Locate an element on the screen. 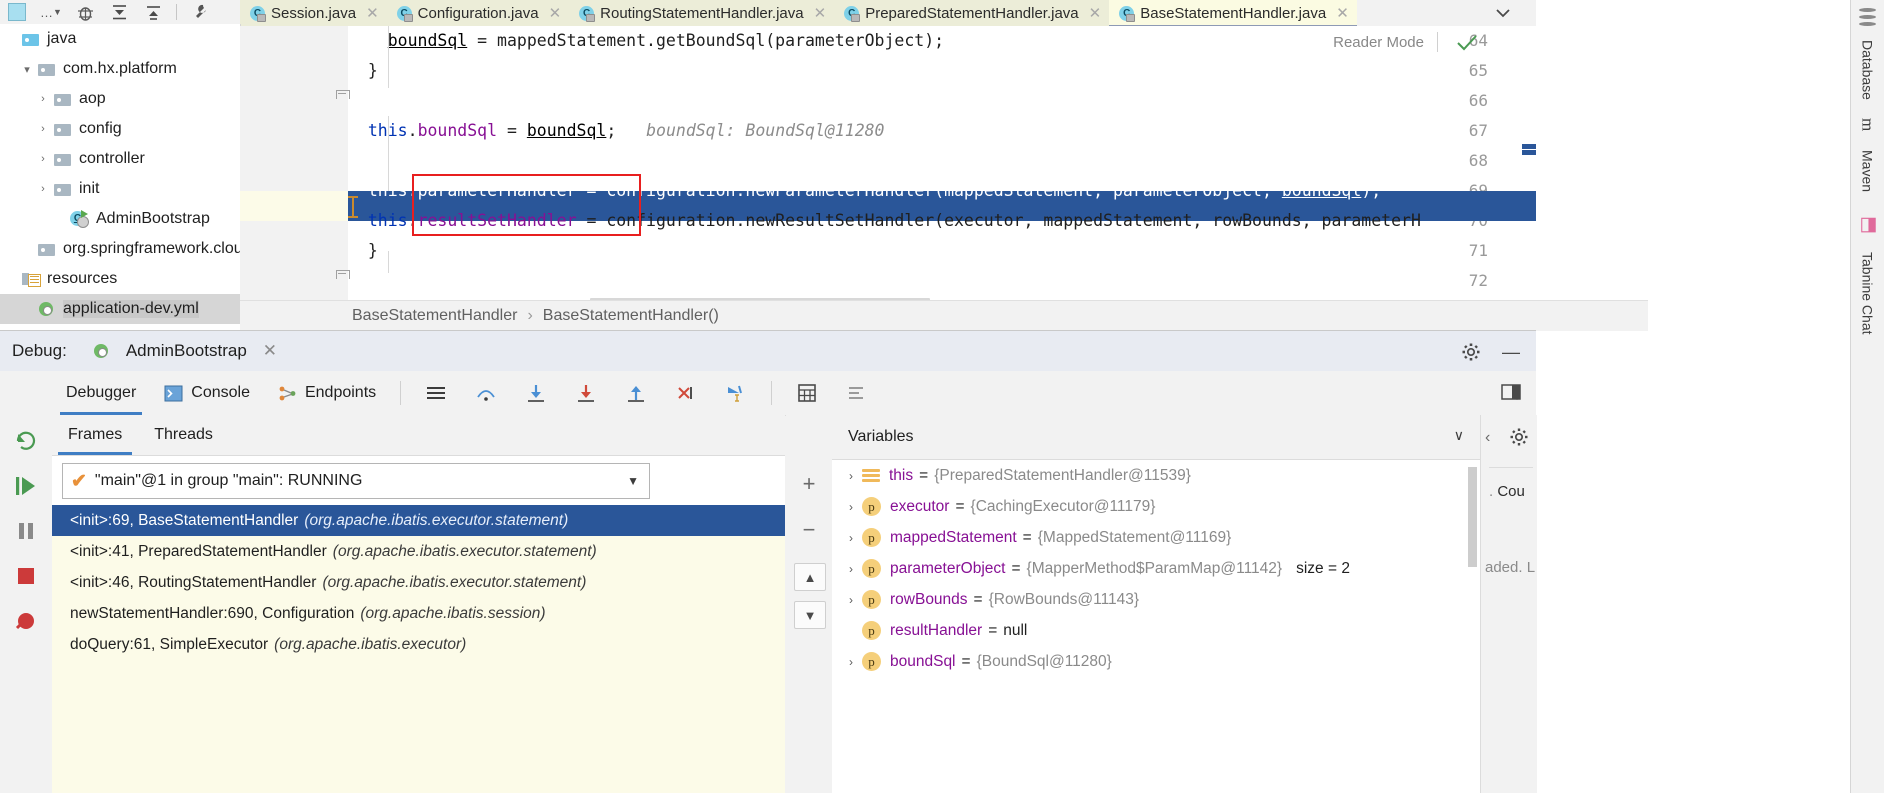 This screenshot has height=793, width=1884. chevron-down-icon: ▼ is located at coordinates (633, 481).